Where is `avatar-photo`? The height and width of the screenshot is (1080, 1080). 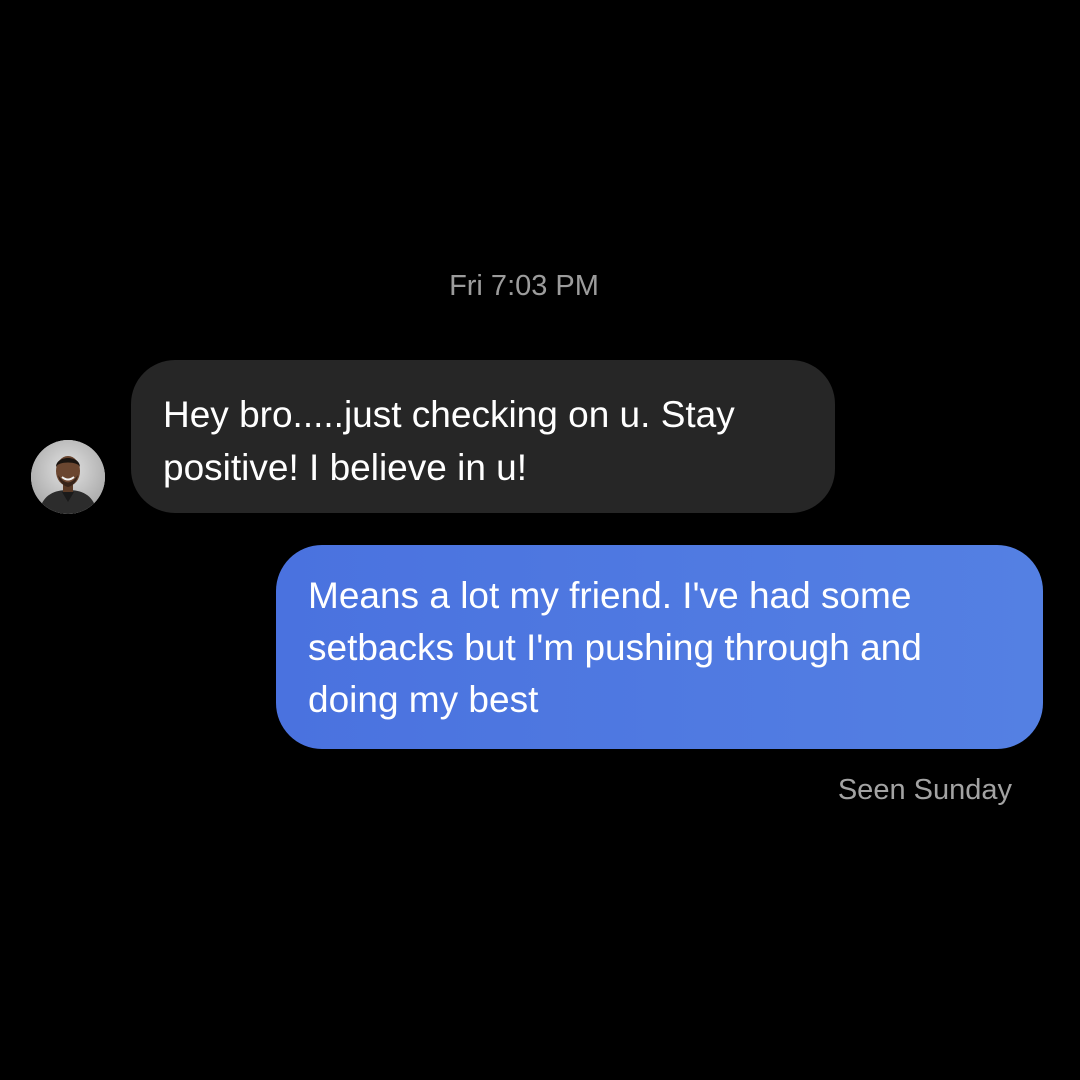 avatar-photo is located at coordinates (68, 477).